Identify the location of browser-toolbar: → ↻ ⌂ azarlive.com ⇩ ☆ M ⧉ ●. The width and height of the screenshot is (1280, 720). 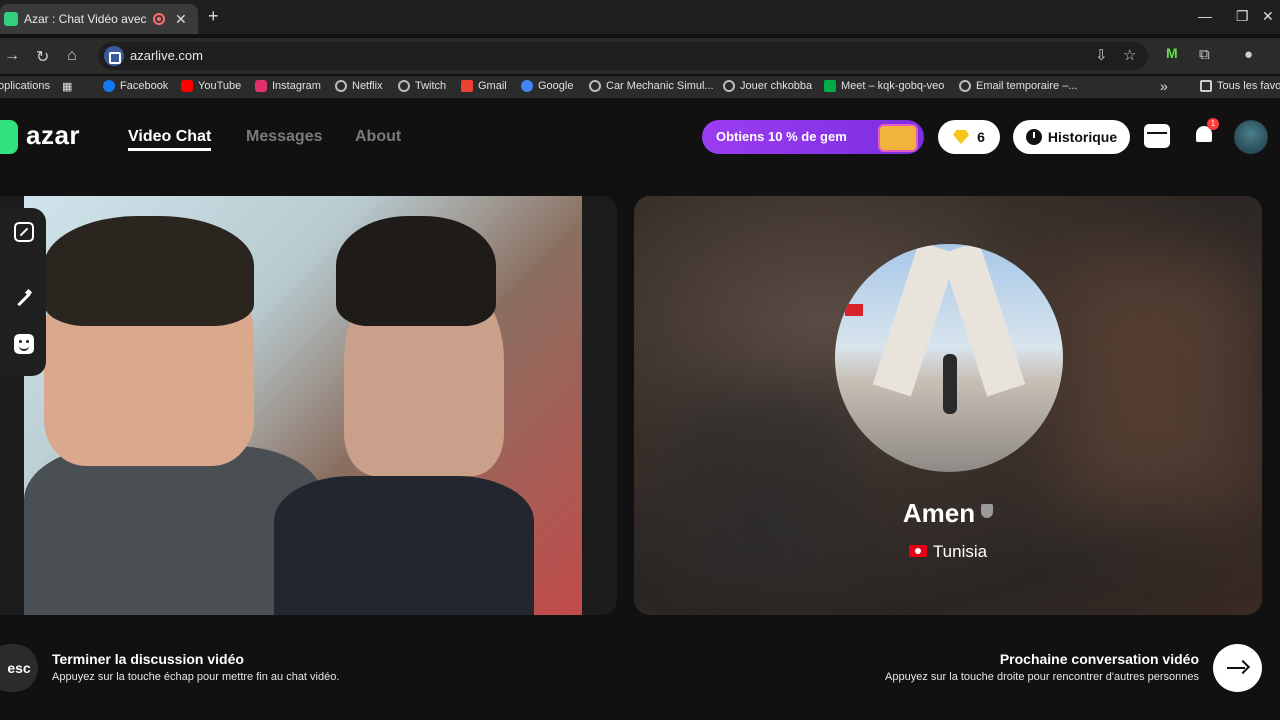
(640, 56).